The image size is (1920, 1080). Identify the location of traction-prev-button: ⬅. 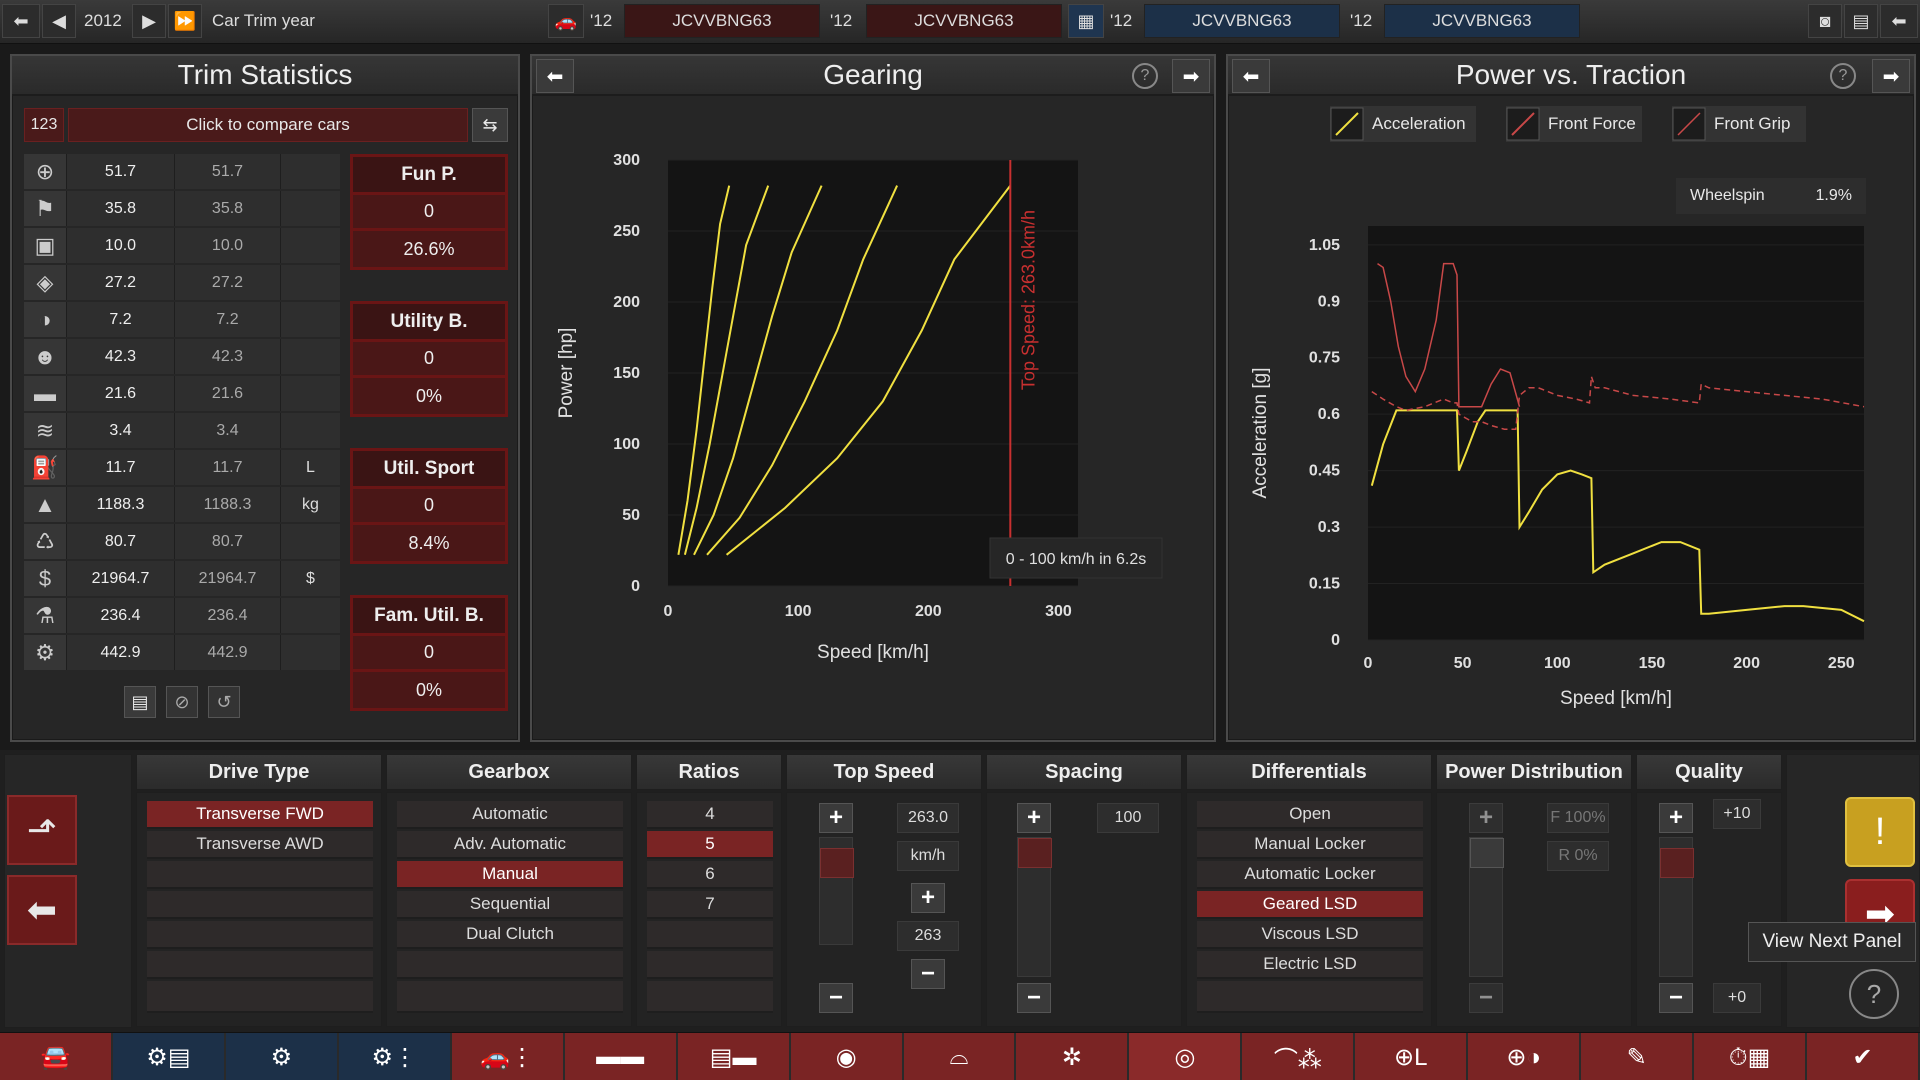
(1251, 76).